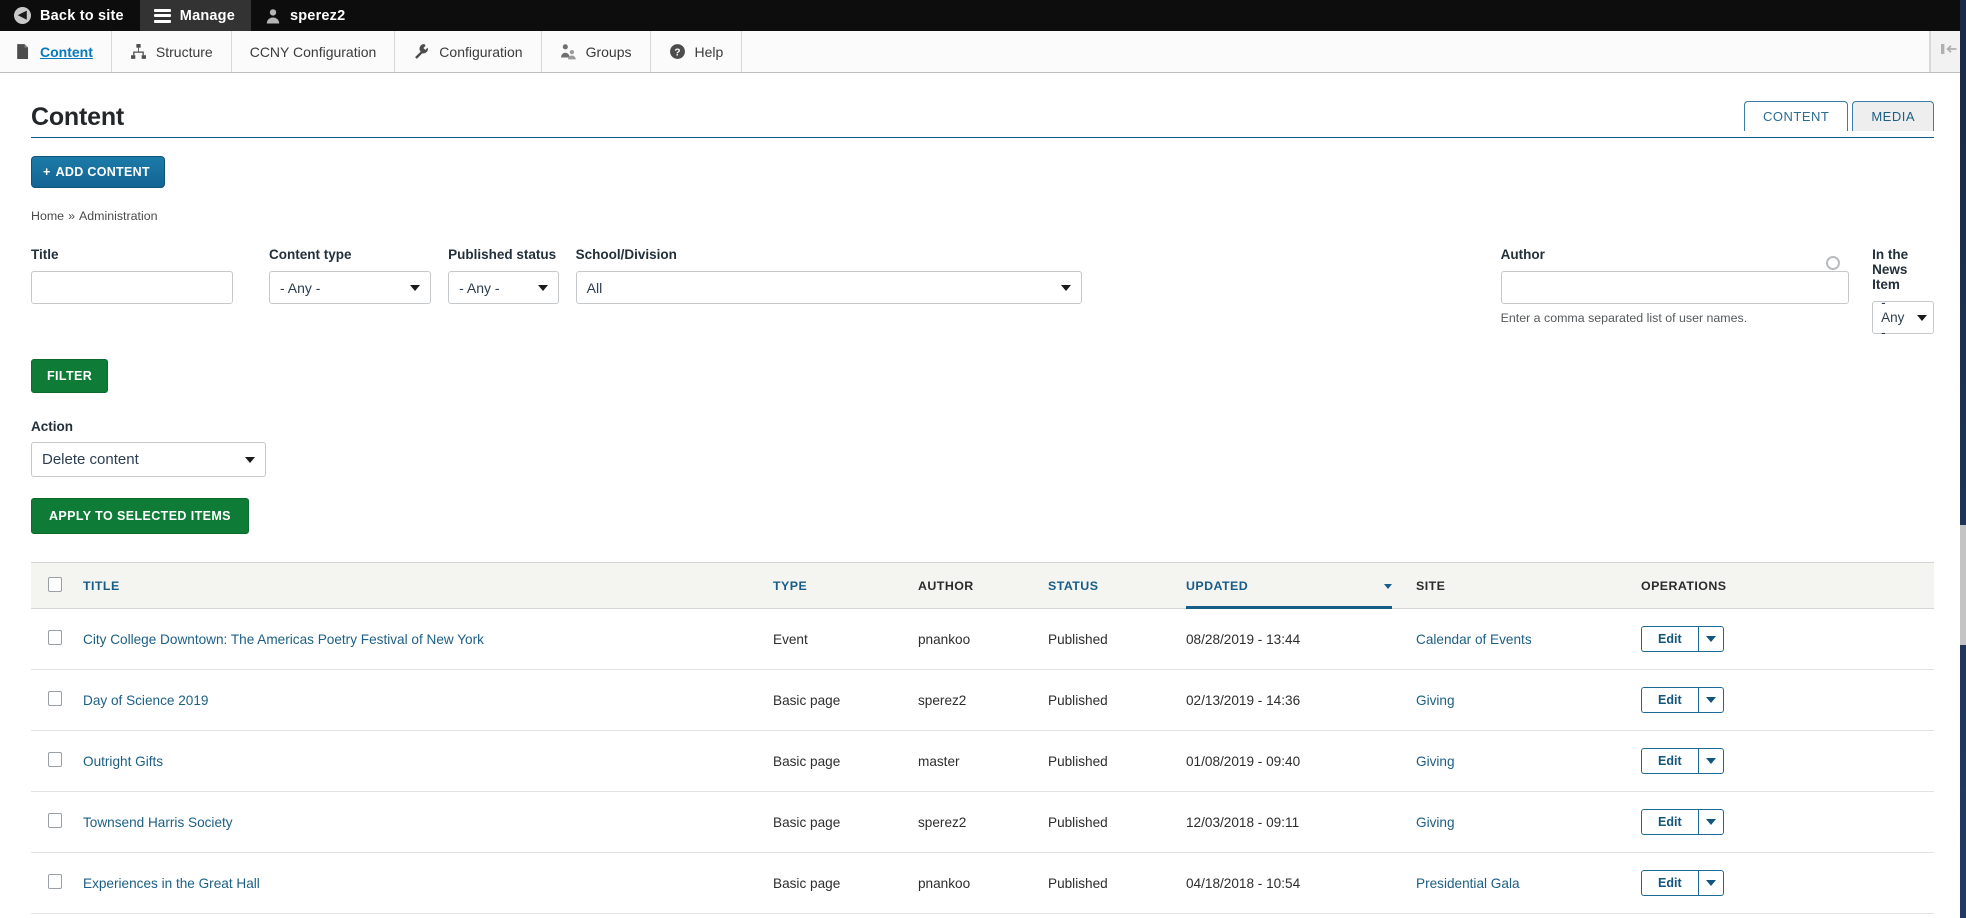 Image resolution: width=1966 pixels, height=918 pixels. I want to click on menu-item-groups: Groups, so click(596, 51).